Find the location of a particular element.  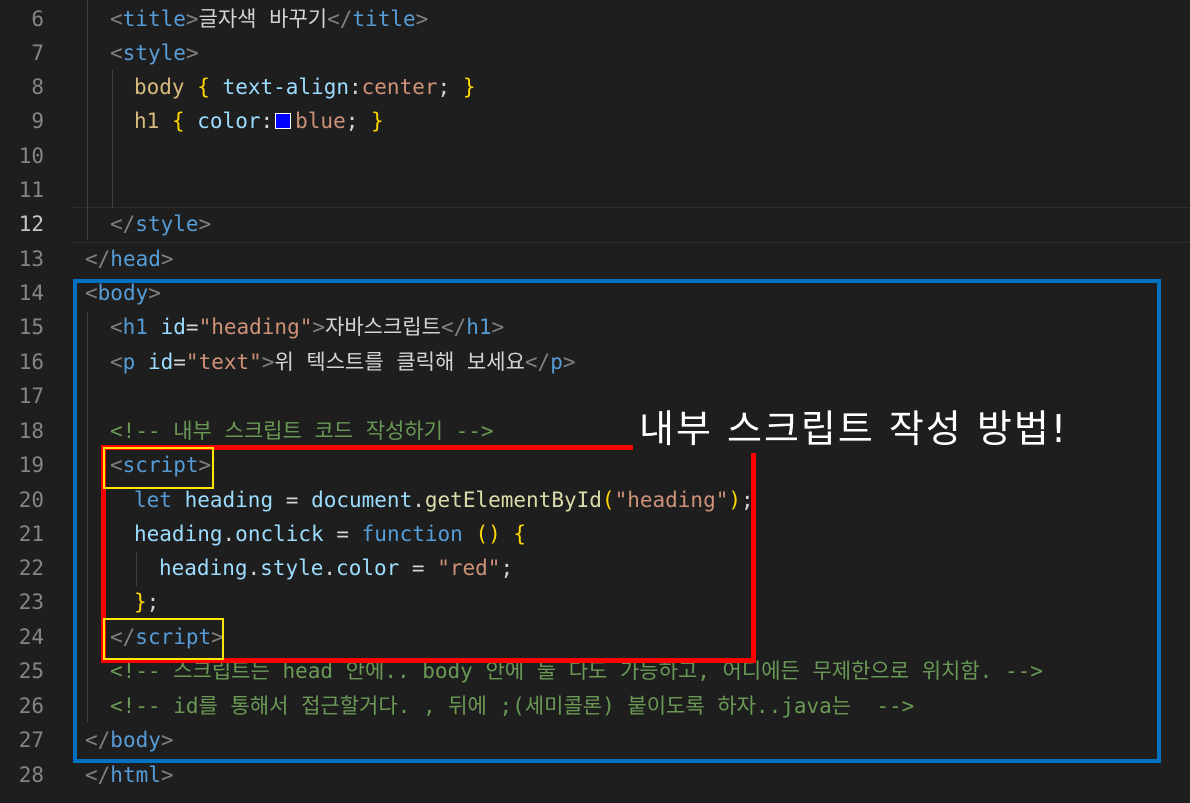

code-line-28: </html> is located at coordinates (129, 775).